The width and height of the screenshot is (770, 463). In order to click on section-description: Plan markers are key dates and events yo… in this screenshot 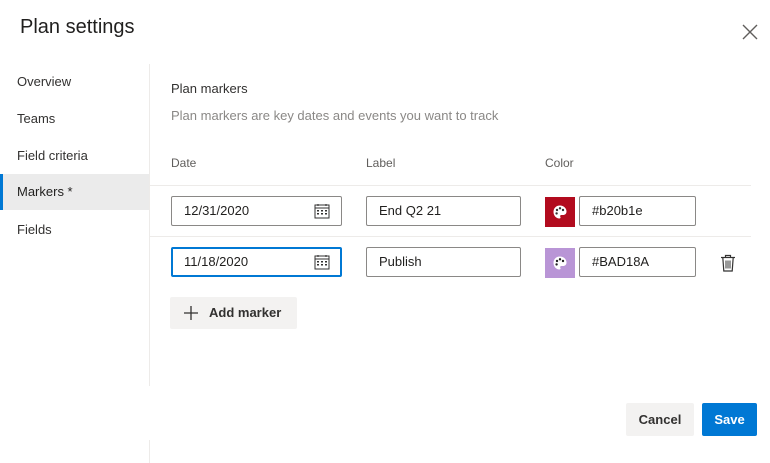, I will do `click(335, 115)`.